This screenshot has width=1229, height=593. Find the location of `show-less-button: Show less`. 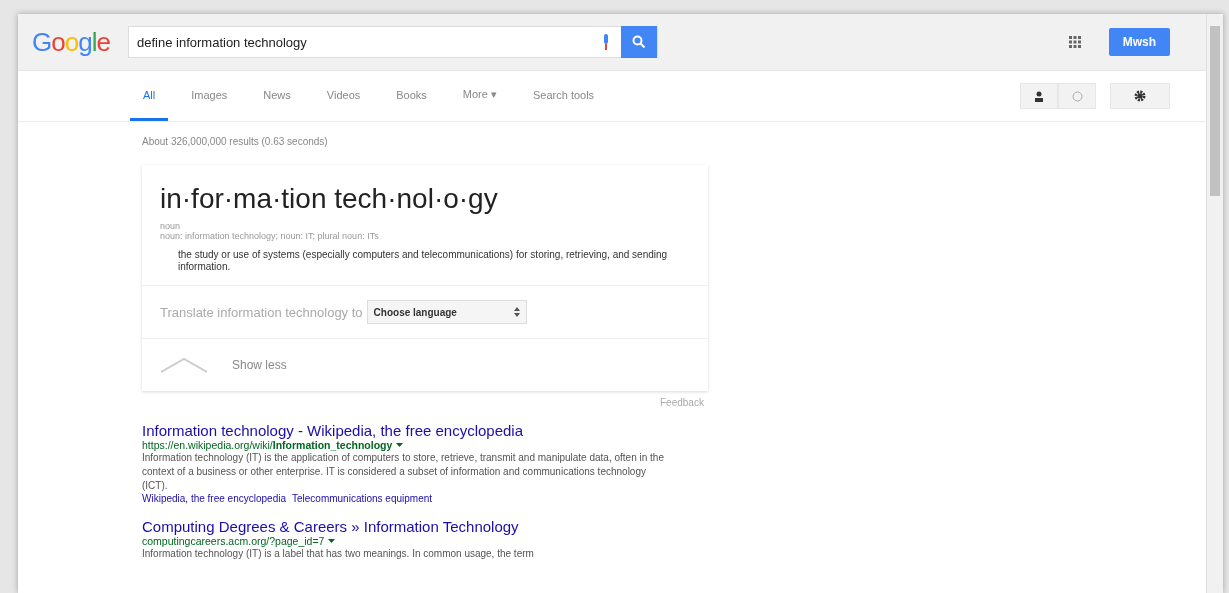

show-less-button: Show less is located at coordinates (223, 365).